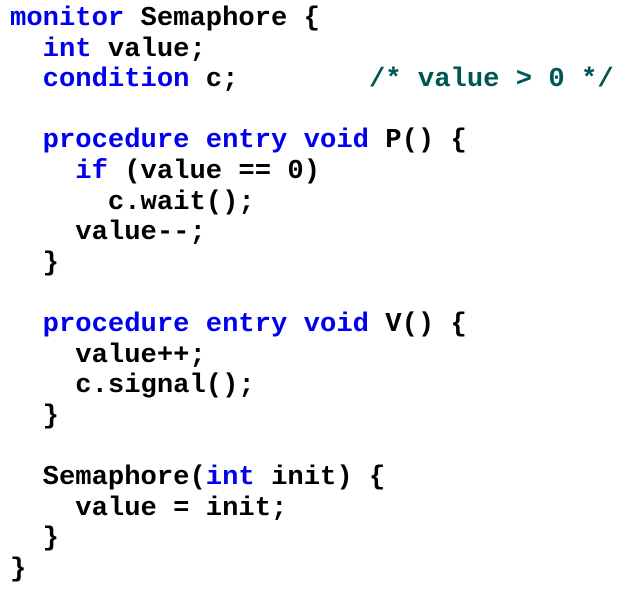 This screenshot has width=623, height=593. What do you see at coordinates (108, 355) in the screenshot?
I see `code-text: value++;` at bounding box center [108, 355].